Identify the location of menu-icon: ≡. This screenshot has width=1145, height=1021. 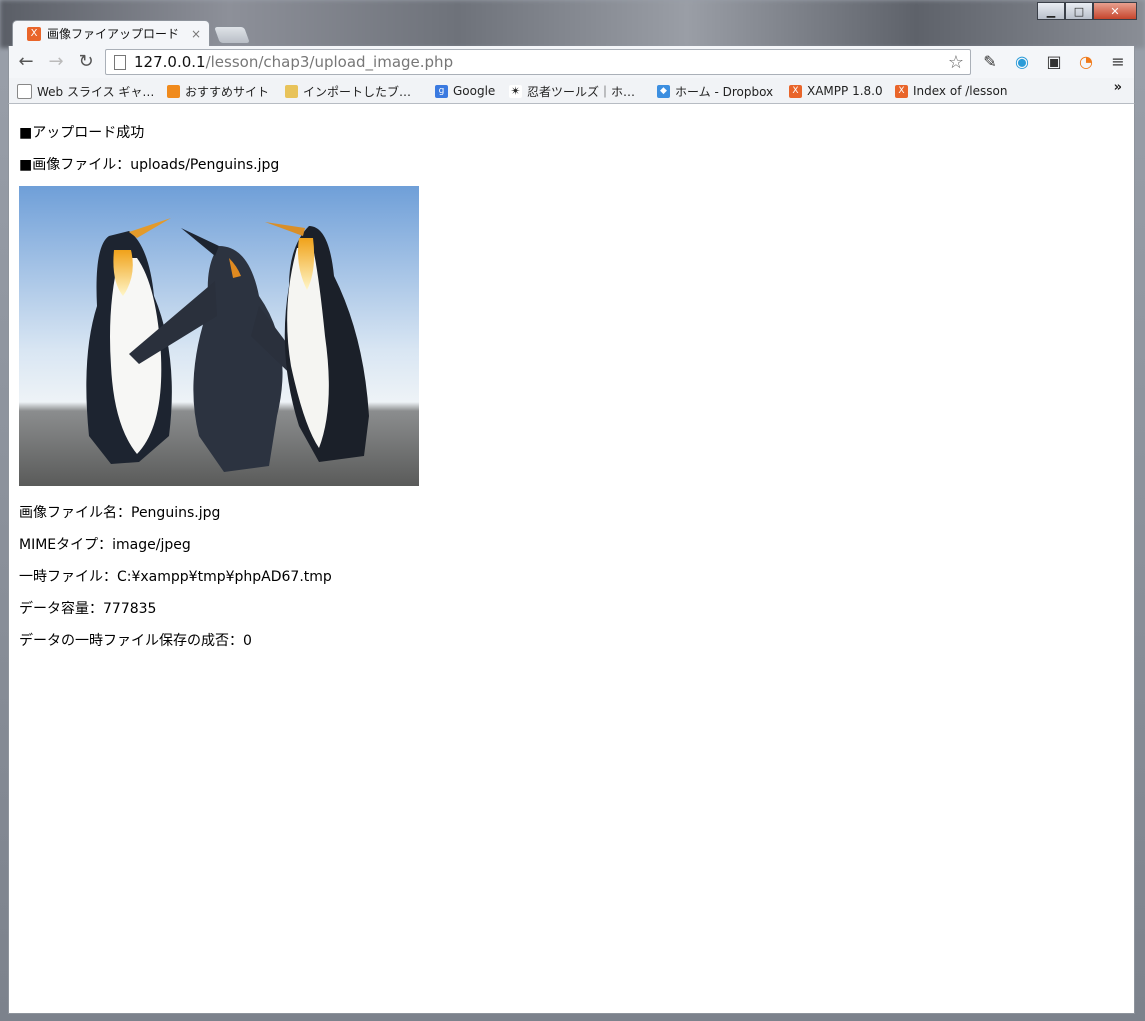
(1118, 62).